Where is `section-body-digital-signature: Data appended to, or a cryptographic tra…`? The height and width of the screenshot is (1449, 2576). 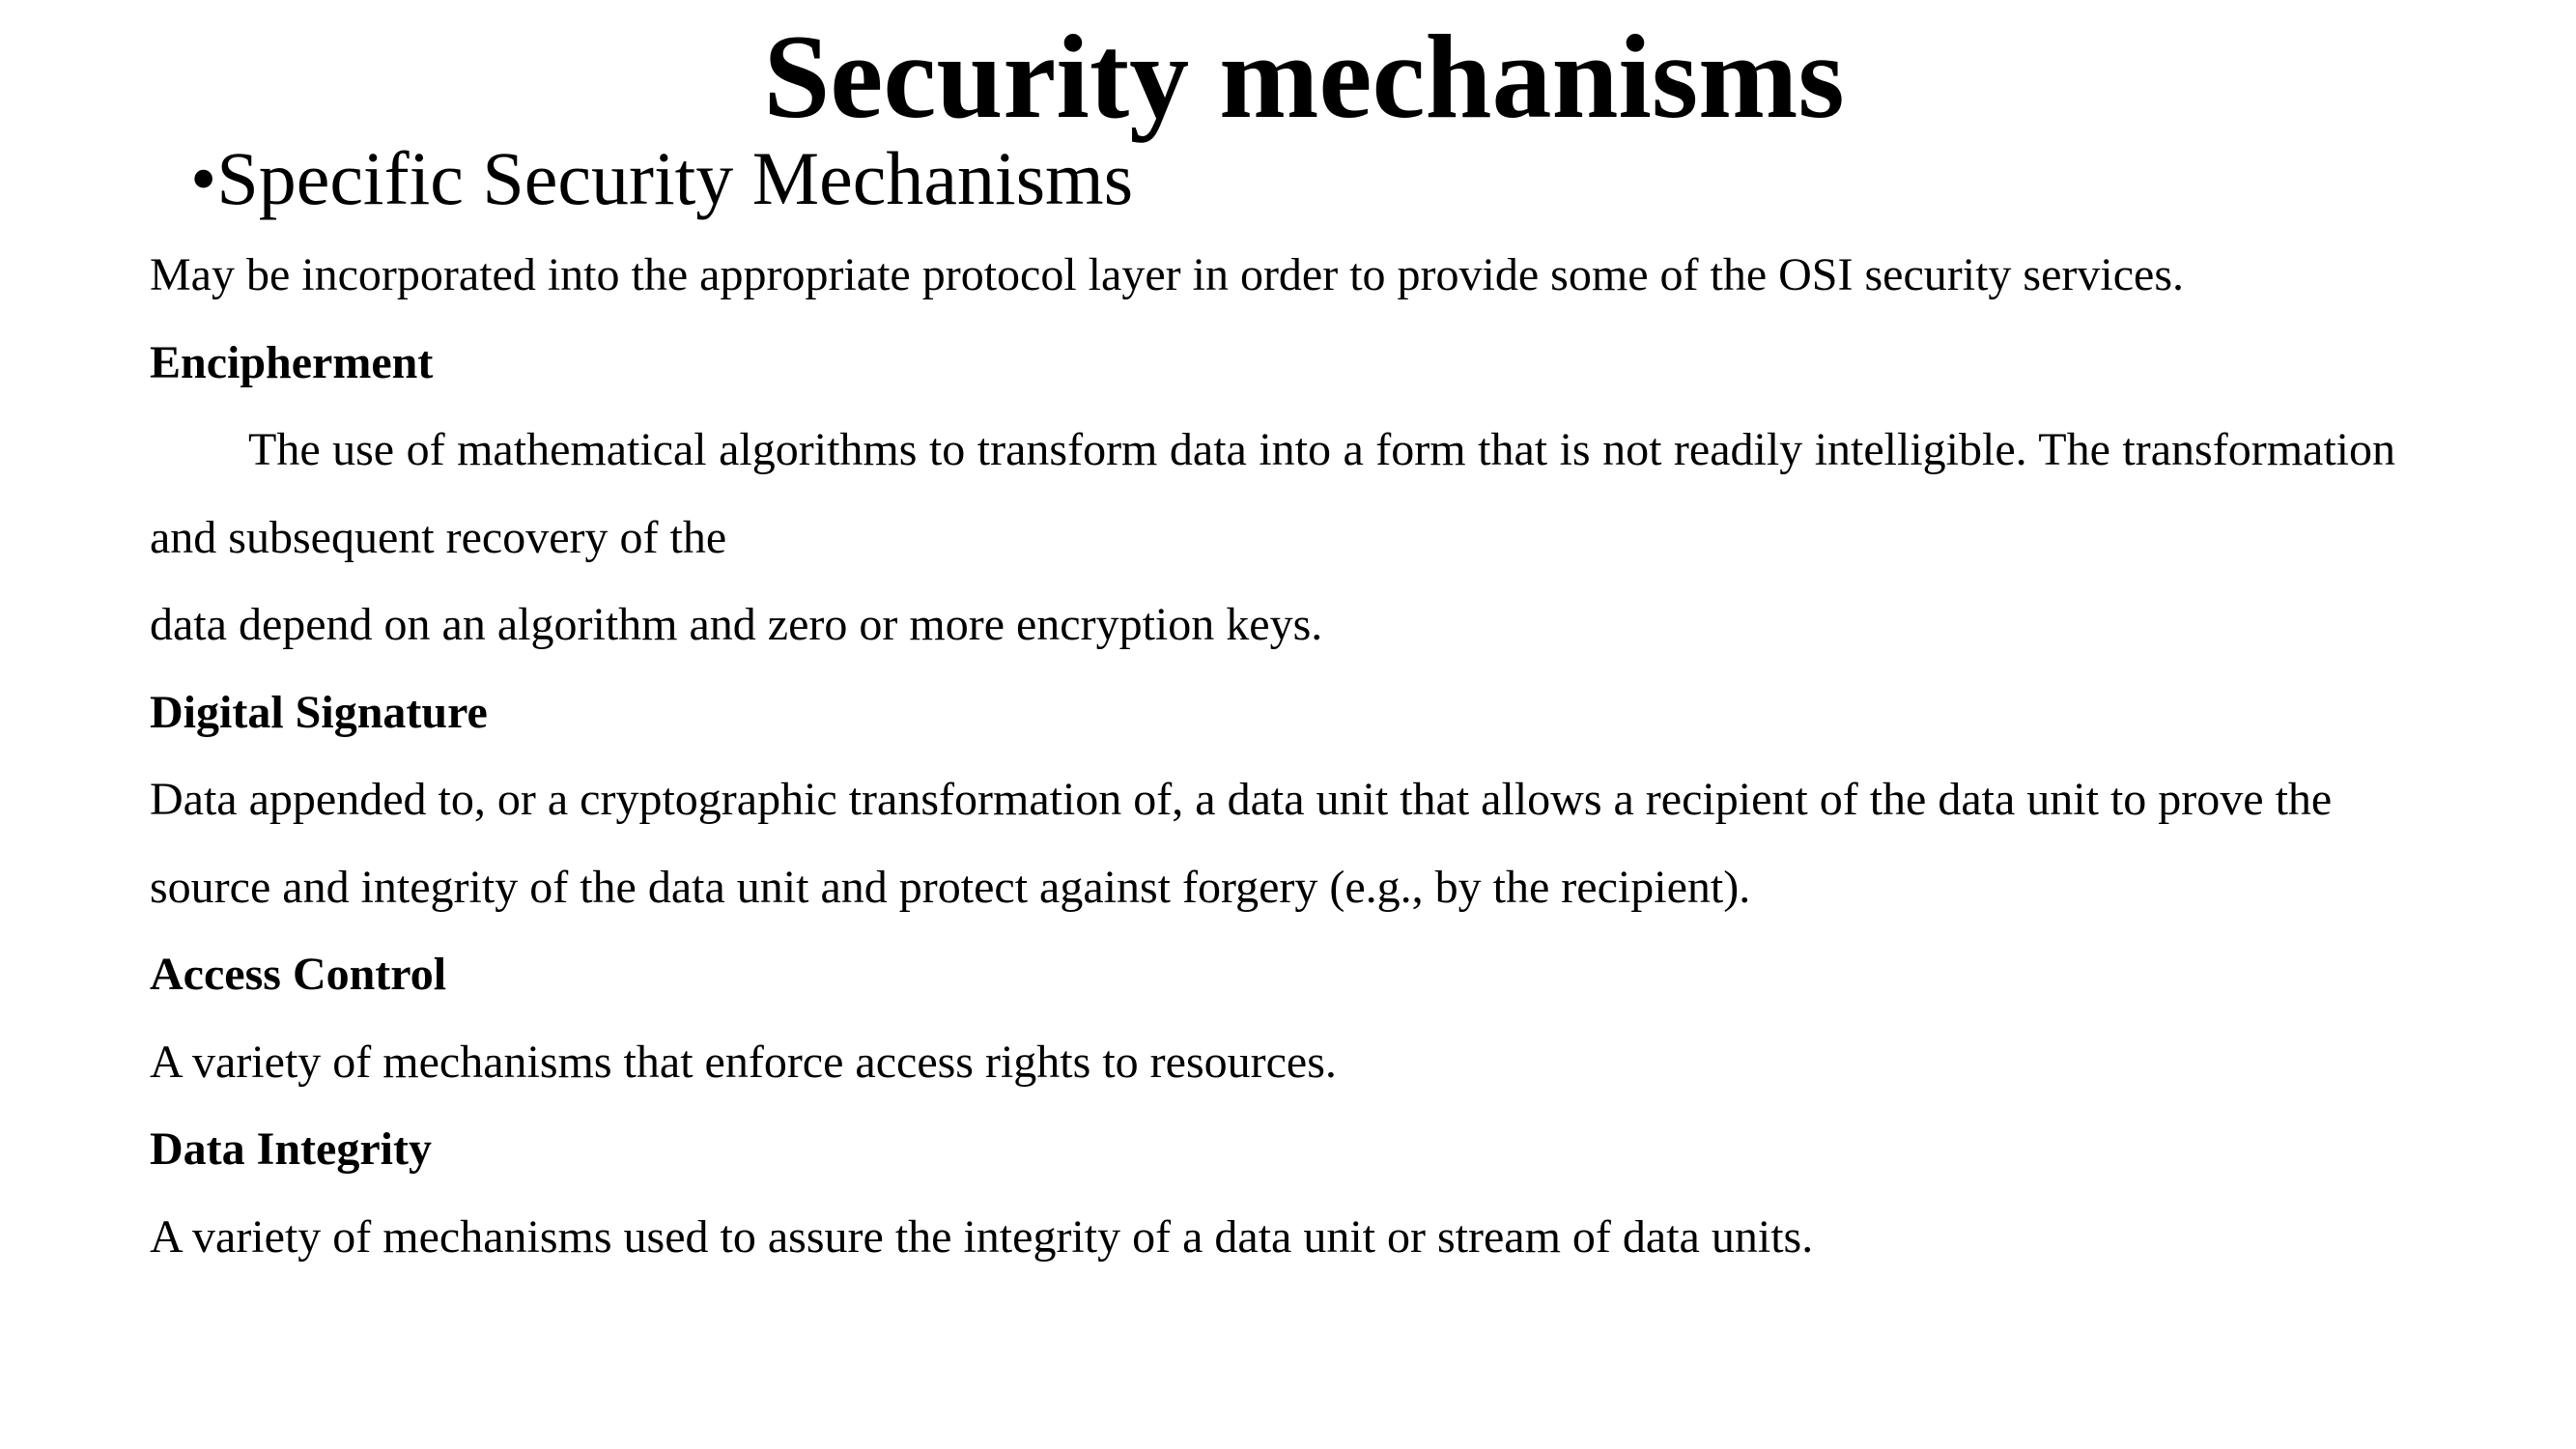 section-body-digital-signature: Data appended to, or a cryptographic tra… is located at coordinates (1241, 843).